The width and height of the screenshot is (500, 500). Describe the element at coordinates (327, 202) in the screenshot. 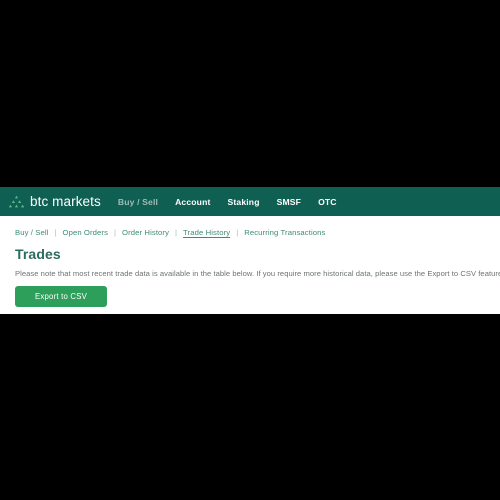

I see `nav-item-otc: OTC` at that location.